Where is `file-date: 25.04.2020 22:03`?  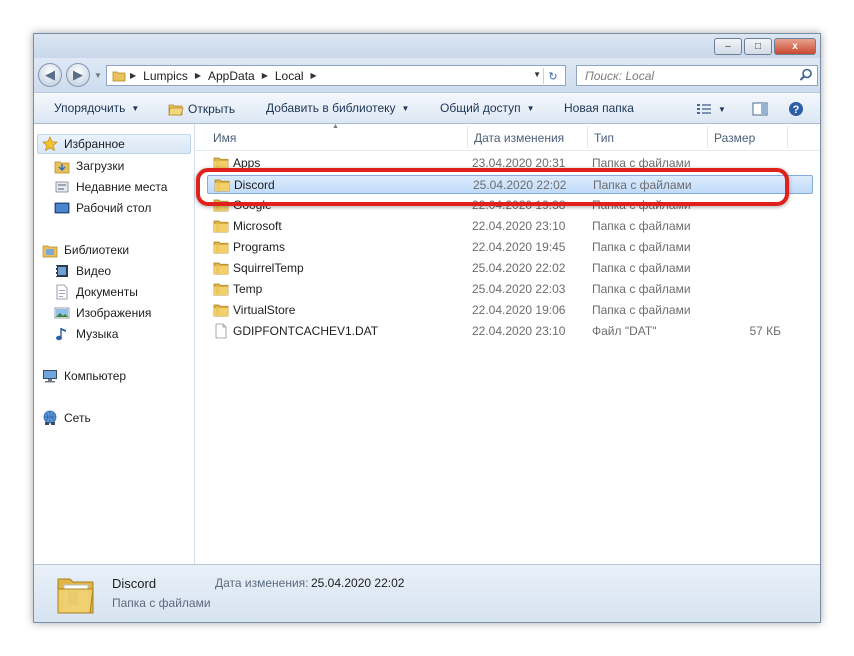
file-date: 25.04.2020 22:03 is located at coordinates (519, 289).